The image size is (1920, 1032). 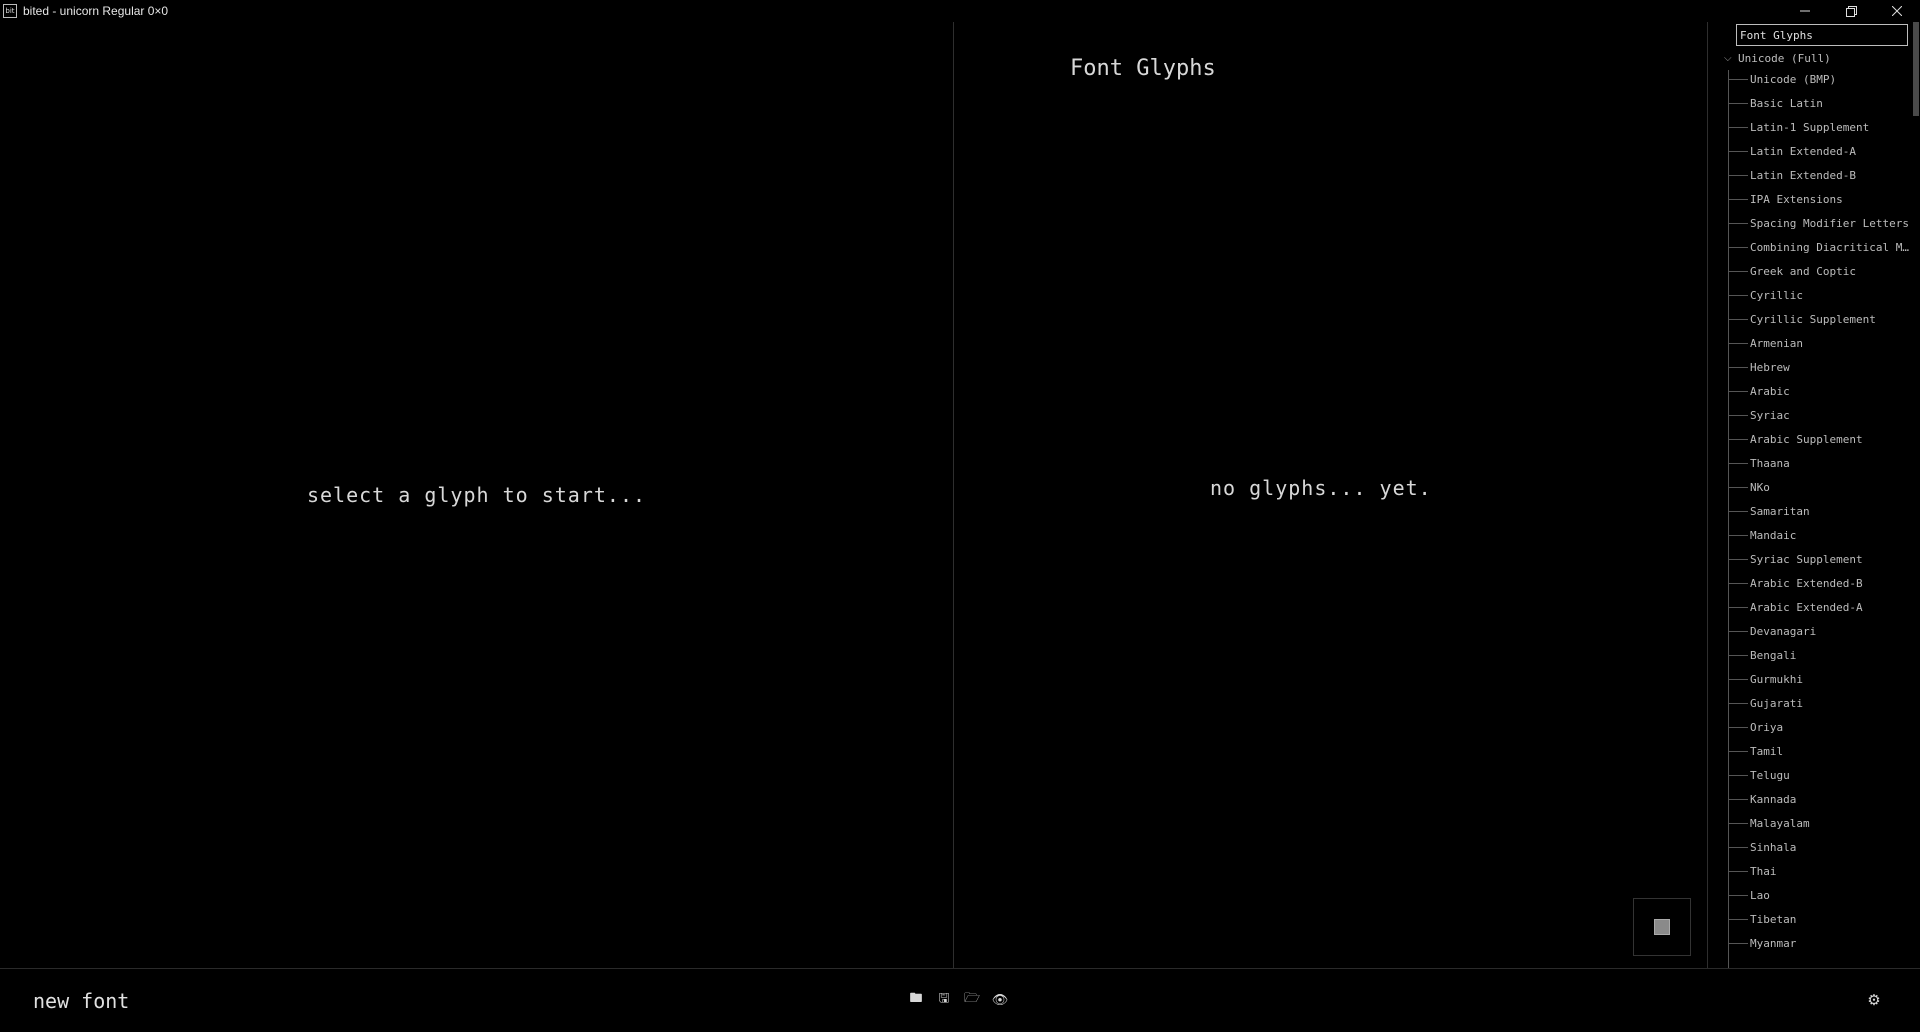 I want to click on tree-item: Basic Latin, so click(x=1821, y=103).